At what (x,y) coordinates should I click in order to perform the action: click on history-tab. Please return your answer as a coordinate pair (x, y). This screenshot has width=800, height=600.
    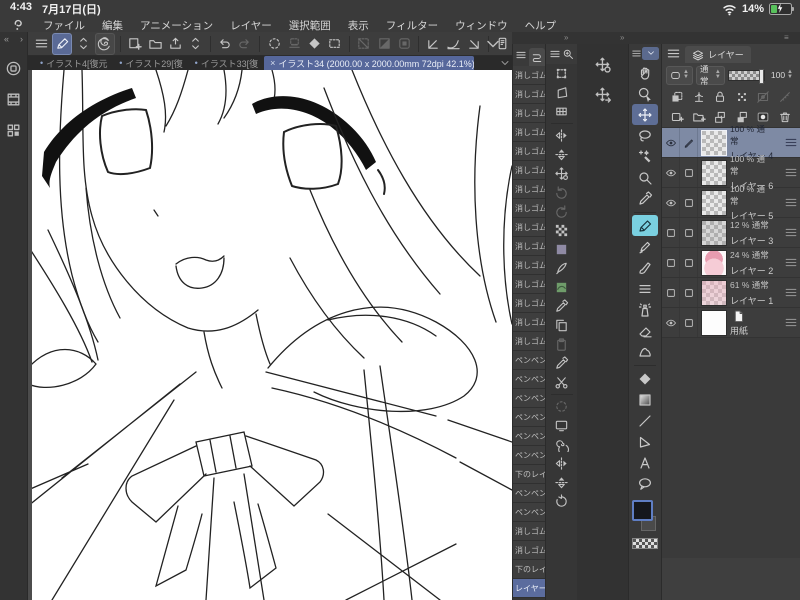
    Looking at the image, I should click on (537, 57).